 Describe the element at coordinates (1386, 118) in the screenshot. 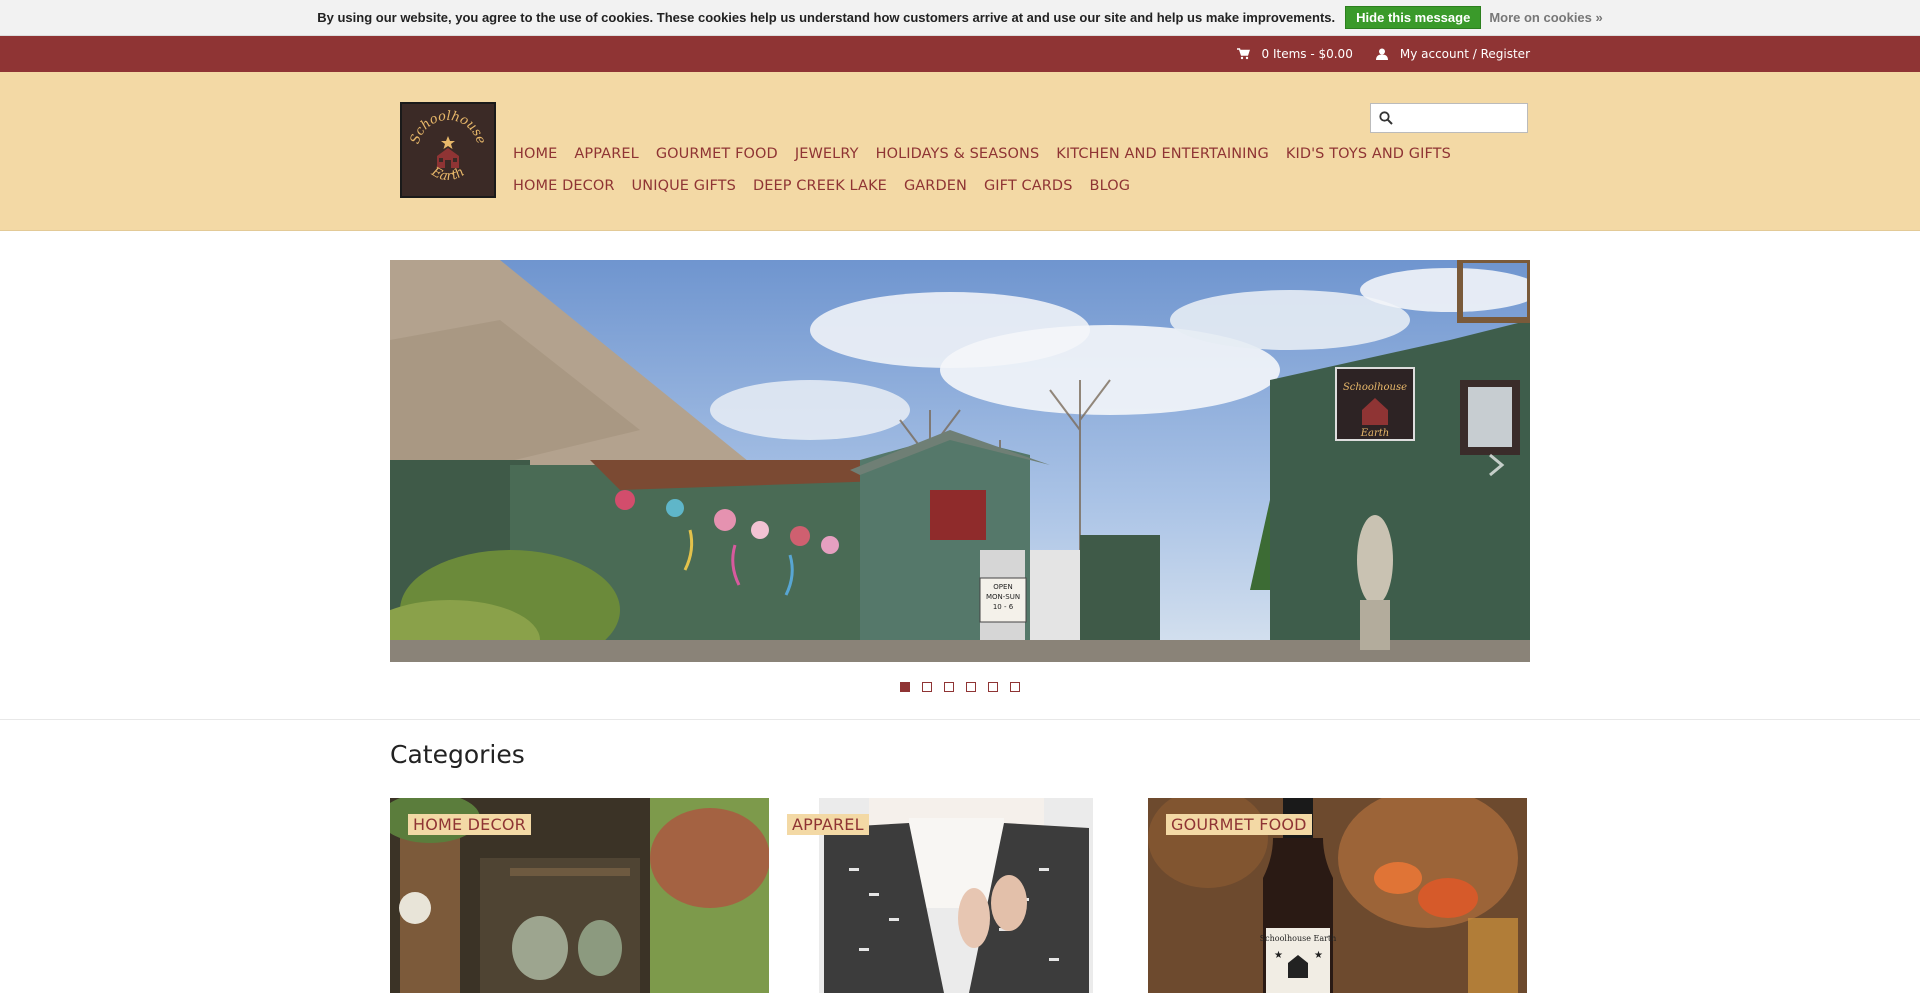

I see `search-icon` at that location.